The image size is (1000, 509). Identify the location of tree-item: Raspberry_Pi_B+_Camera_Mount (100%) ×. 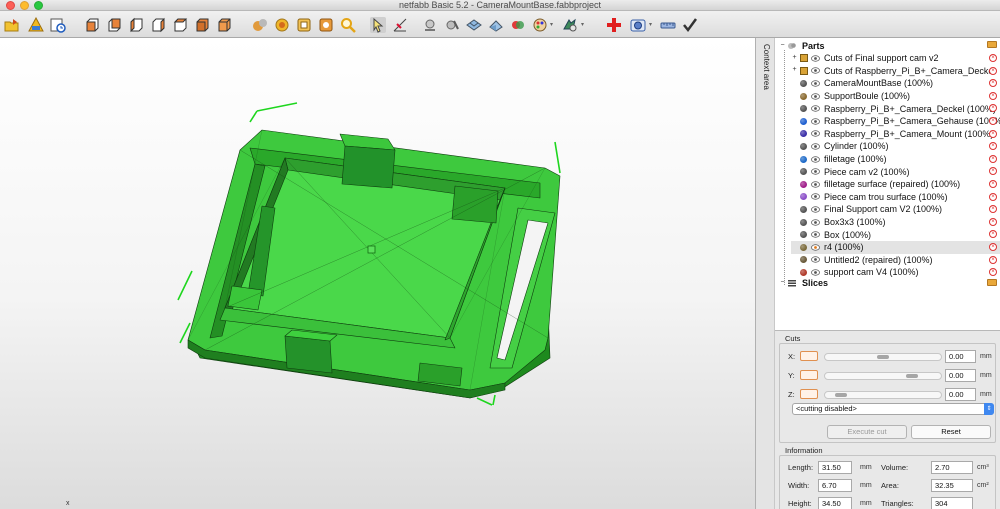
(895, 134).